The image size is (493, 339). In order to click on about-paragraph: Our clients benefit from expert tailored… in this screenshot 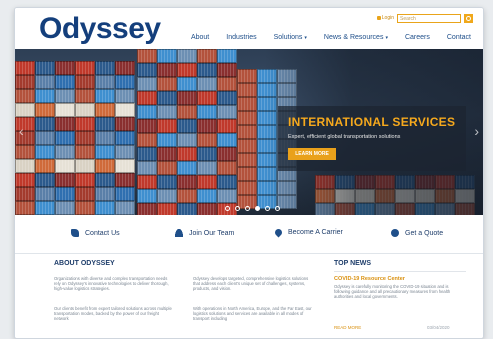, I will do `click(113, 314)`.